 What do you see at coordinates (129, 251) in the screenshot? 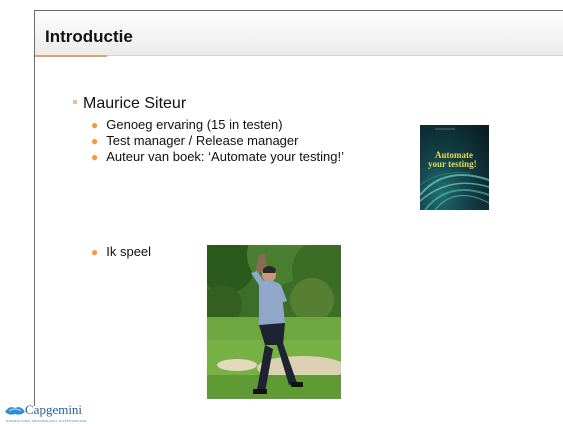
I see `bullet-text: Ik speel` at bounding box center [129, 251].